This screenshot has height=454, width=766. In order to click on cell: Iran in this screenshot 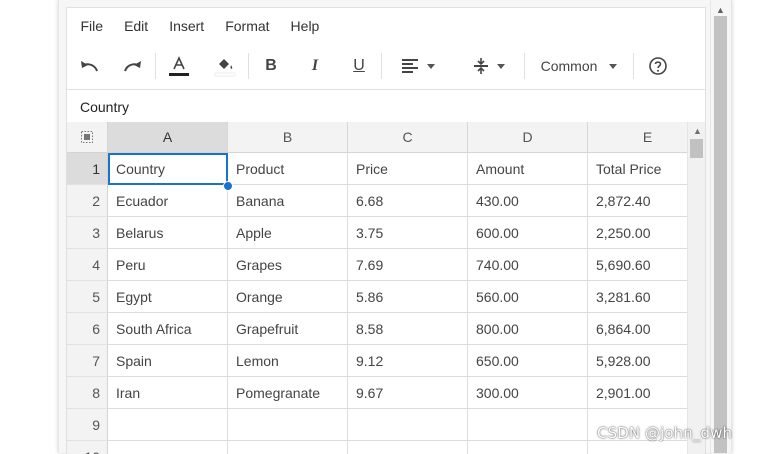, I will do `click(168, 393)`.